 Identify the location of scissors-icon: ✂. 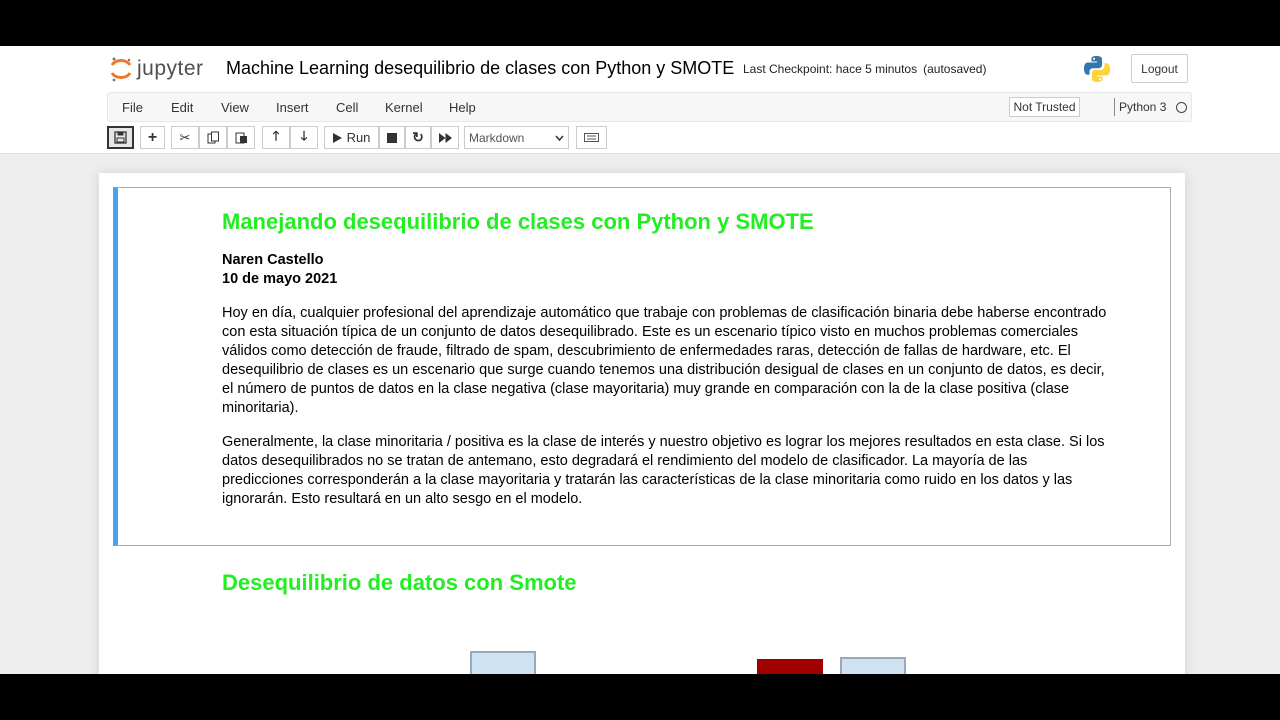
(185, 137).